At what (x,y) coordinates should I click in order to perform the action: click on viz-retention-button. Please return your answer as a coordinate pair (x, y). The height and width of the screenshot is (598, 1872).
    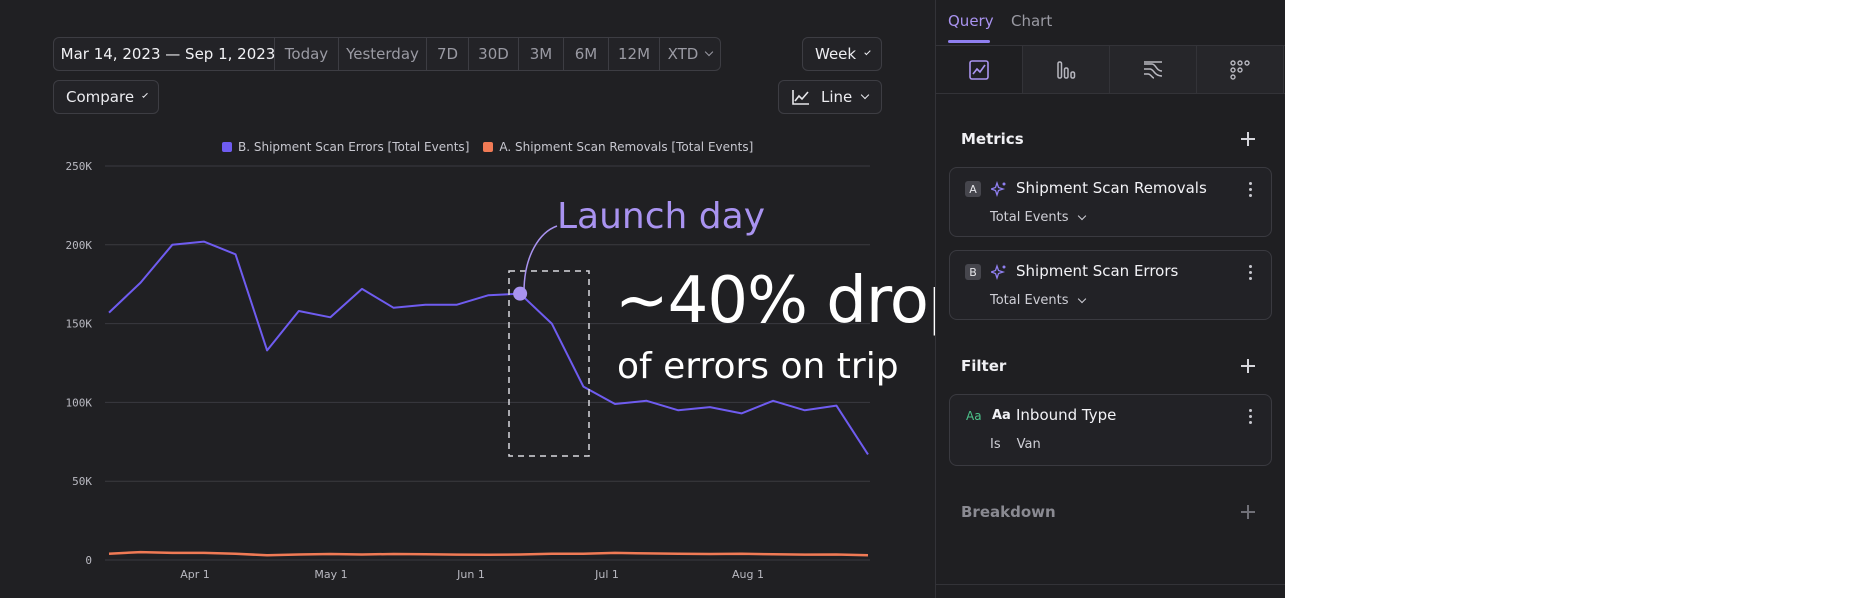
    Looking at the image, I should click on (1240, 69).